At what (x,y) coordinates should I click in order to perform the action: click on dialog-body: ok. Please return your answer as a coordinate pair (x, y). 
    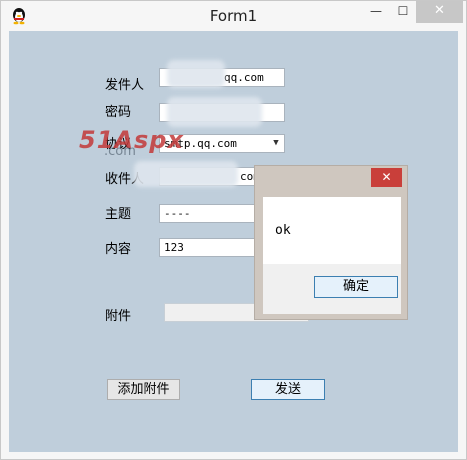
    Looking at the image, I should click on (332, 230).